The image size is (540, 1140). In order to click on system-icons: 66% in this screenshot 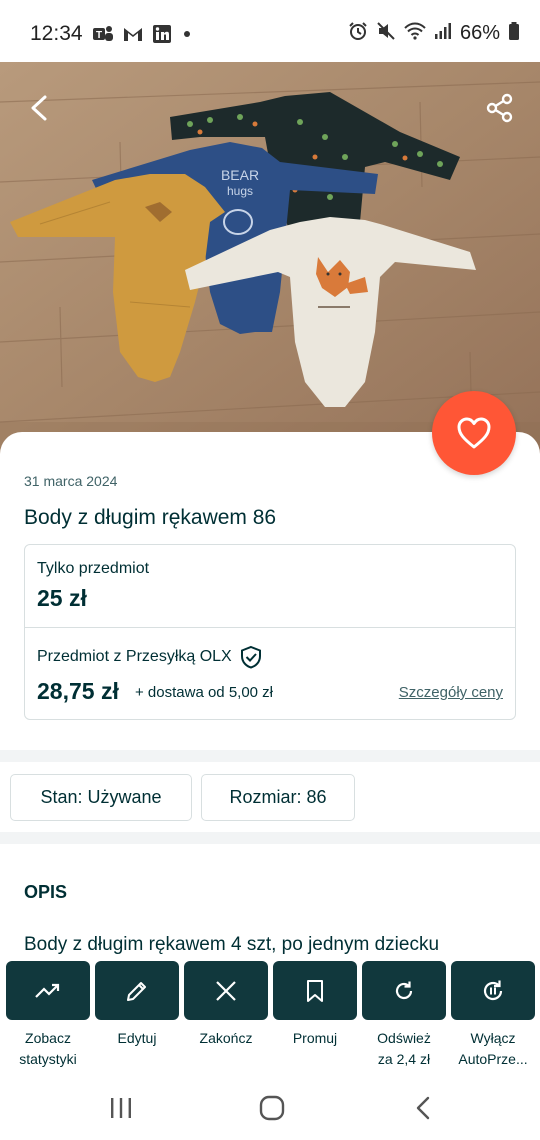, I will do `click(434, 33)`.